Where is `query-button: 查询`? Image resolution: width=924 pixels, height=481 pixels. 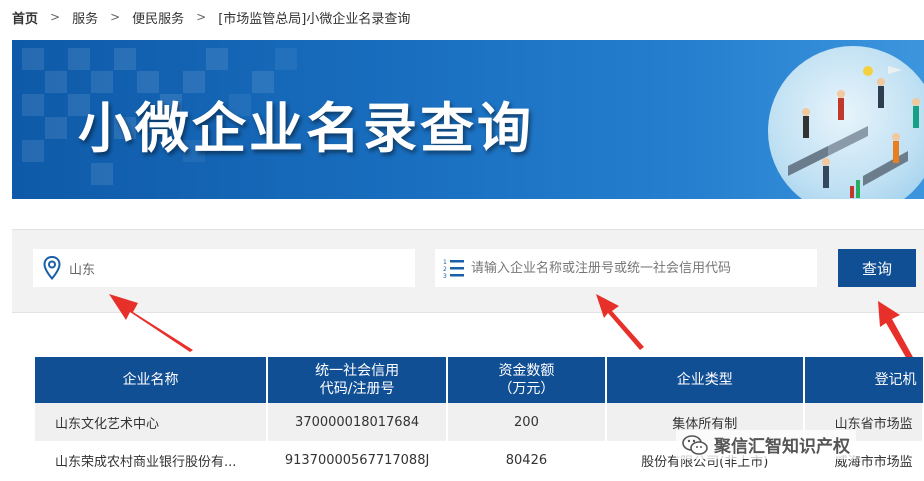
query-button: 查询 is located at coordinates (877, 268).